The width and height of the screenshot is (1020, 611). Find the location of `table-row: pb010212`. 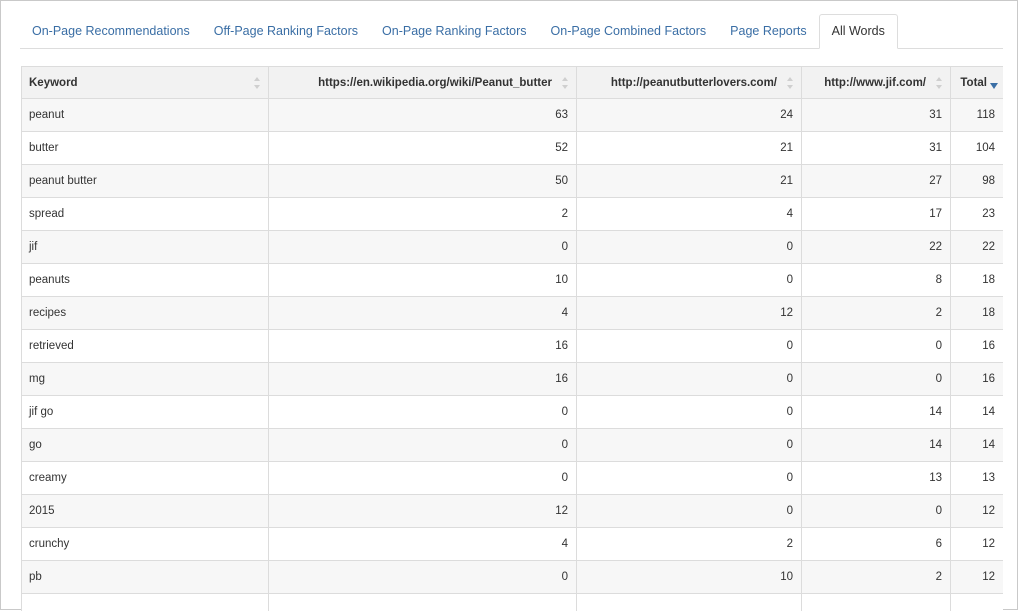

table-row: pb010212 is located at coordinates (513, 577).